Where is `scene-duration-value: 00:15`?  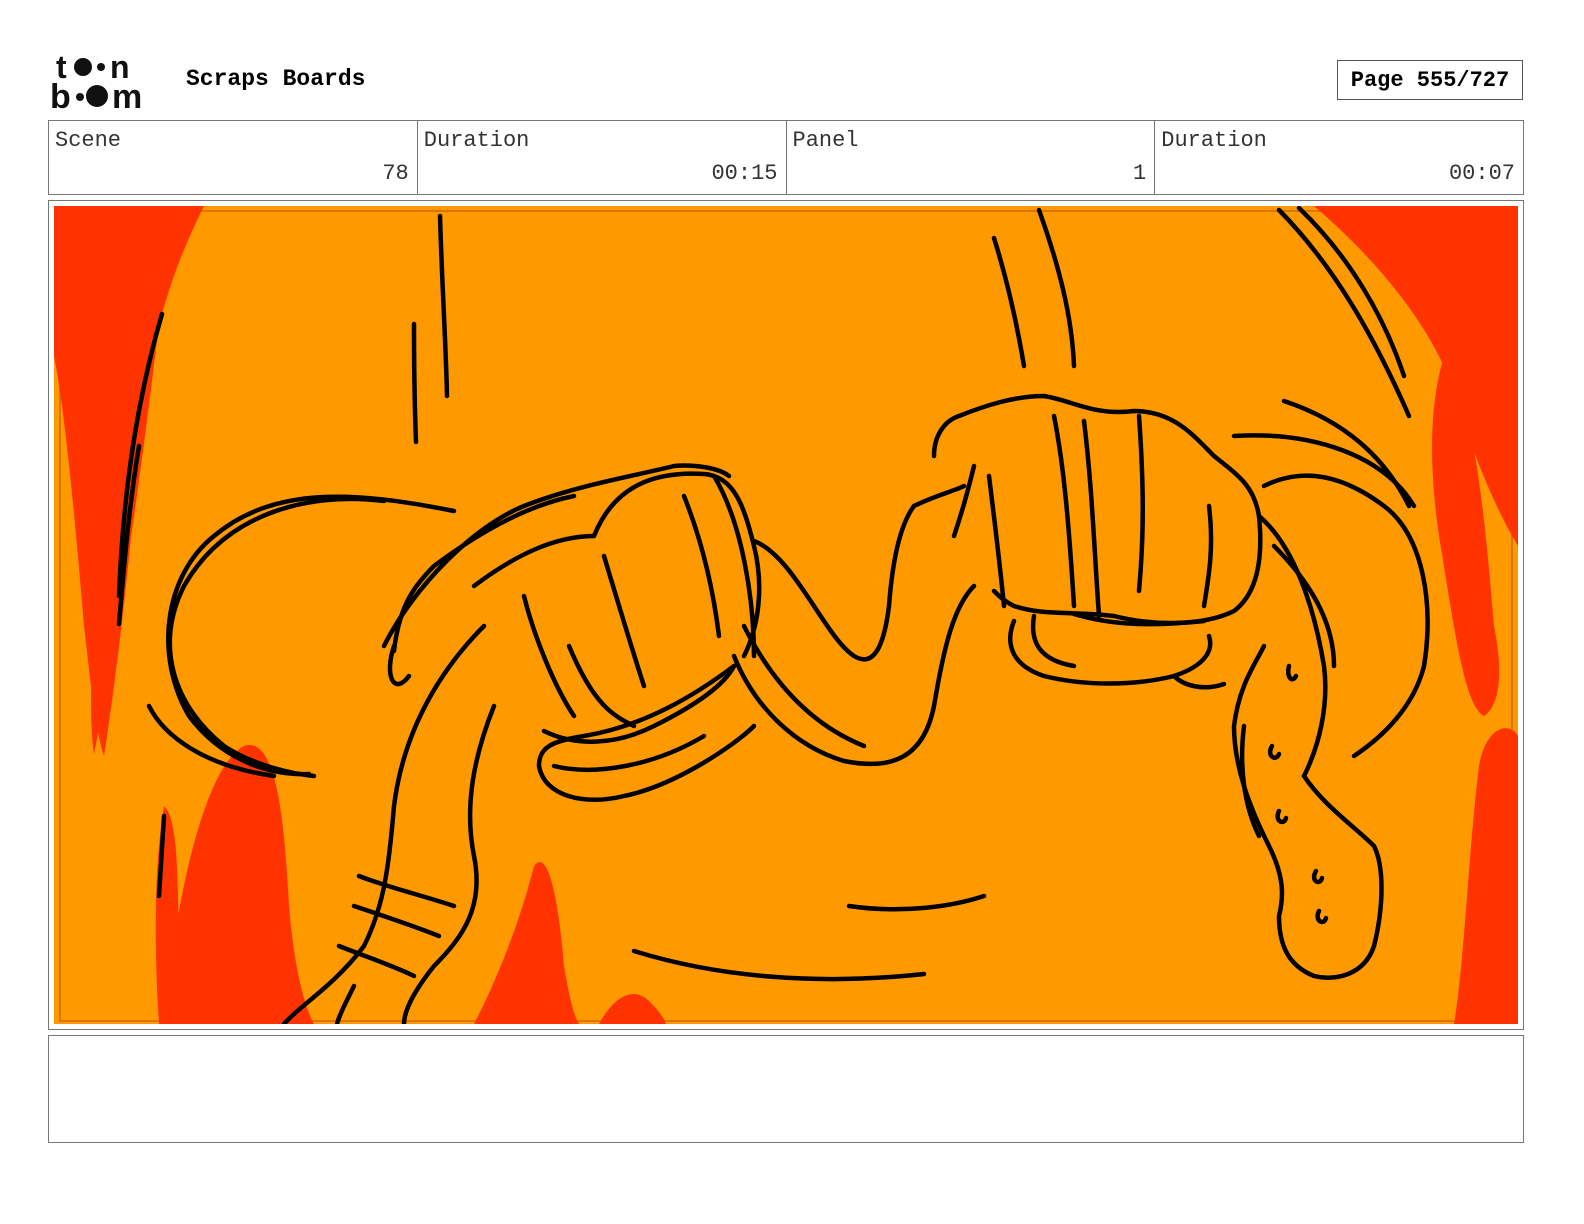 scene-duration-value: 00:15 is located at coordinates (744, 173).